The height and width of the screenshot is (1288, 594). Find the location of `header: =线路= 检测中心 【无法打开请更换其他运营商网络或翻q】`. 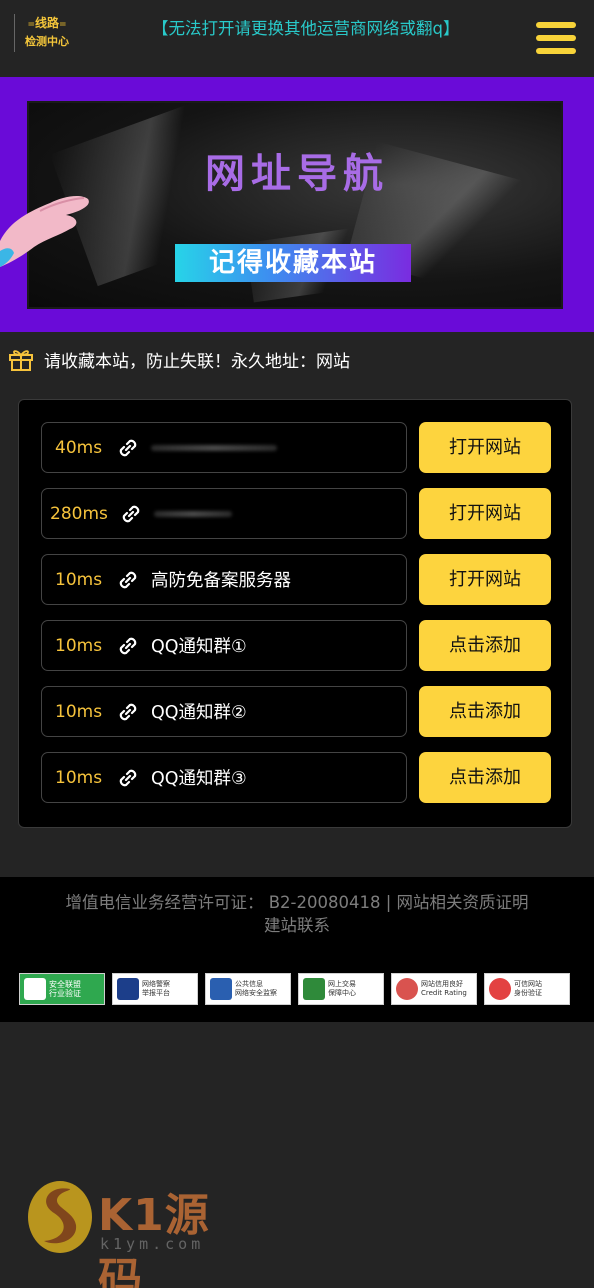

header: =线路= 检测中心 【无法打开请更换其他运营商网络或翻q】 is located at coordinates (297, 38).